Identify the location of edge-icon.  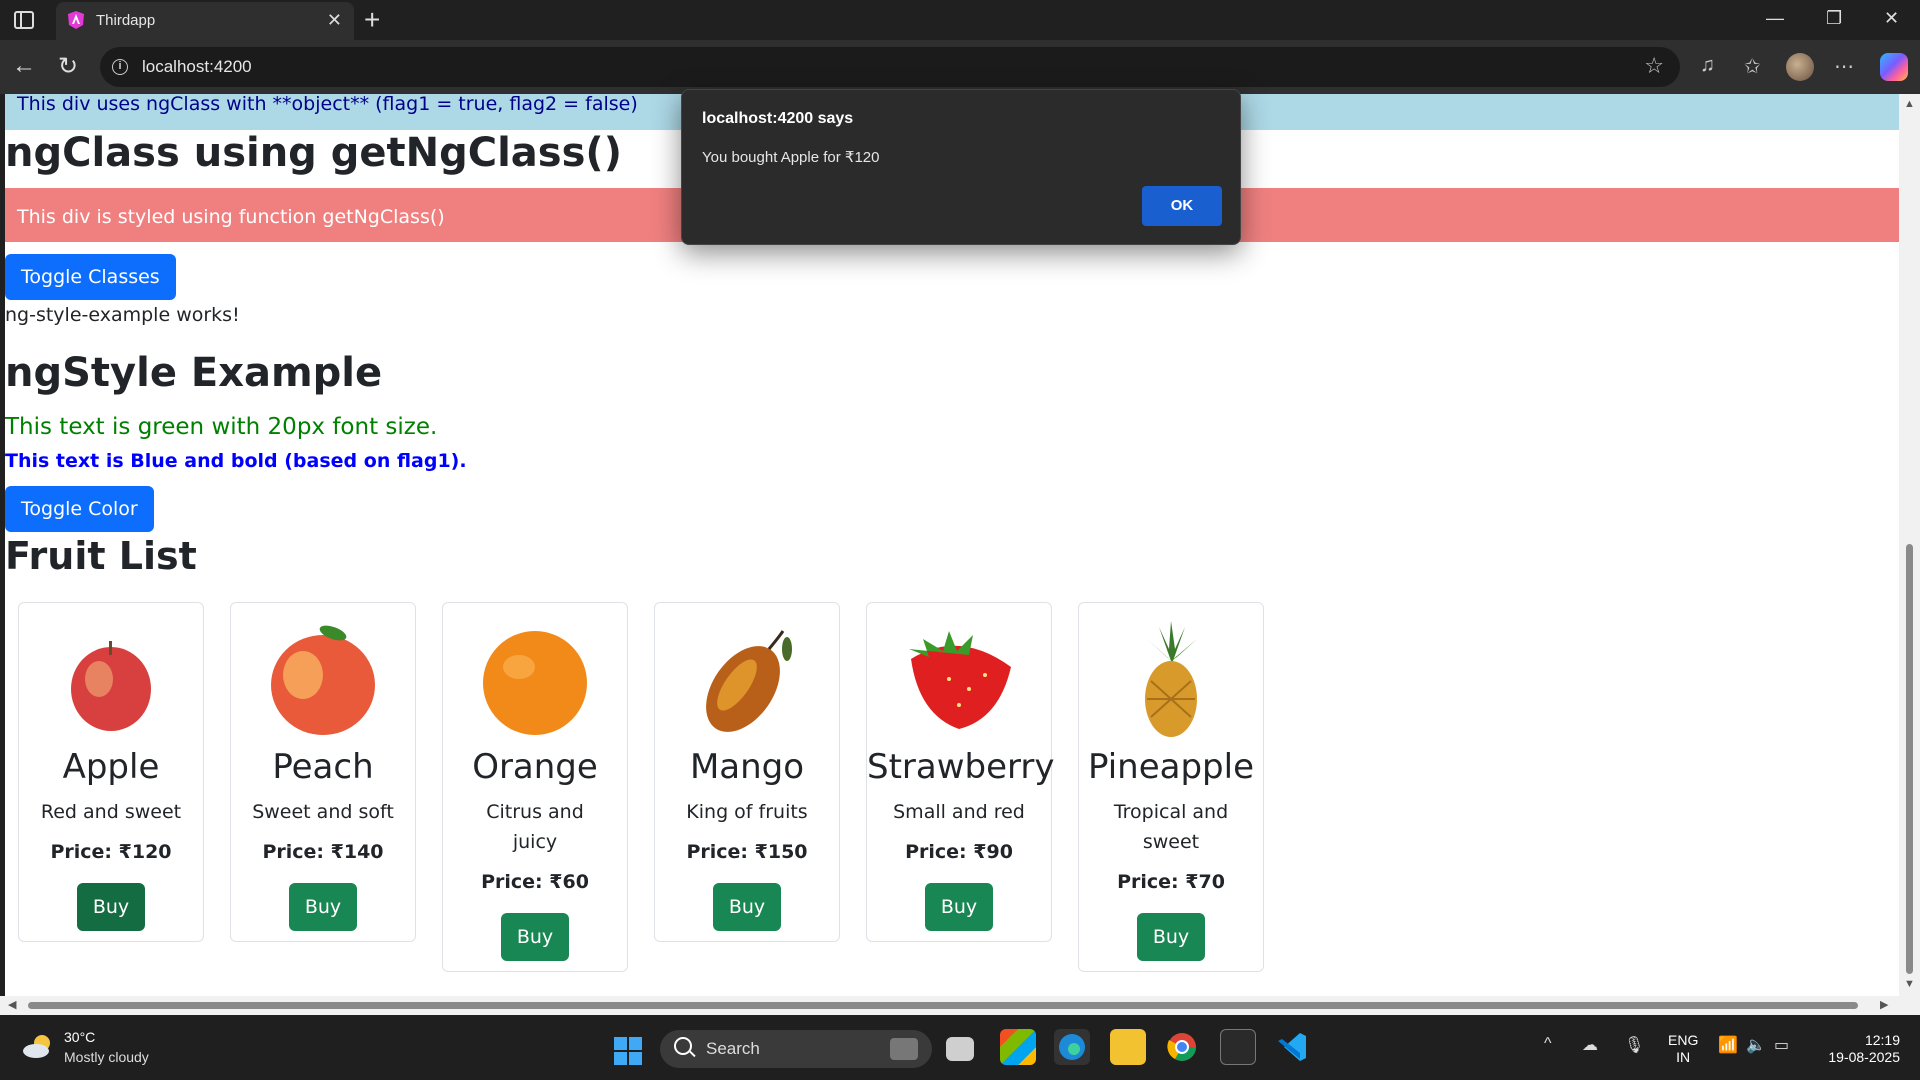
(1072, 1047).